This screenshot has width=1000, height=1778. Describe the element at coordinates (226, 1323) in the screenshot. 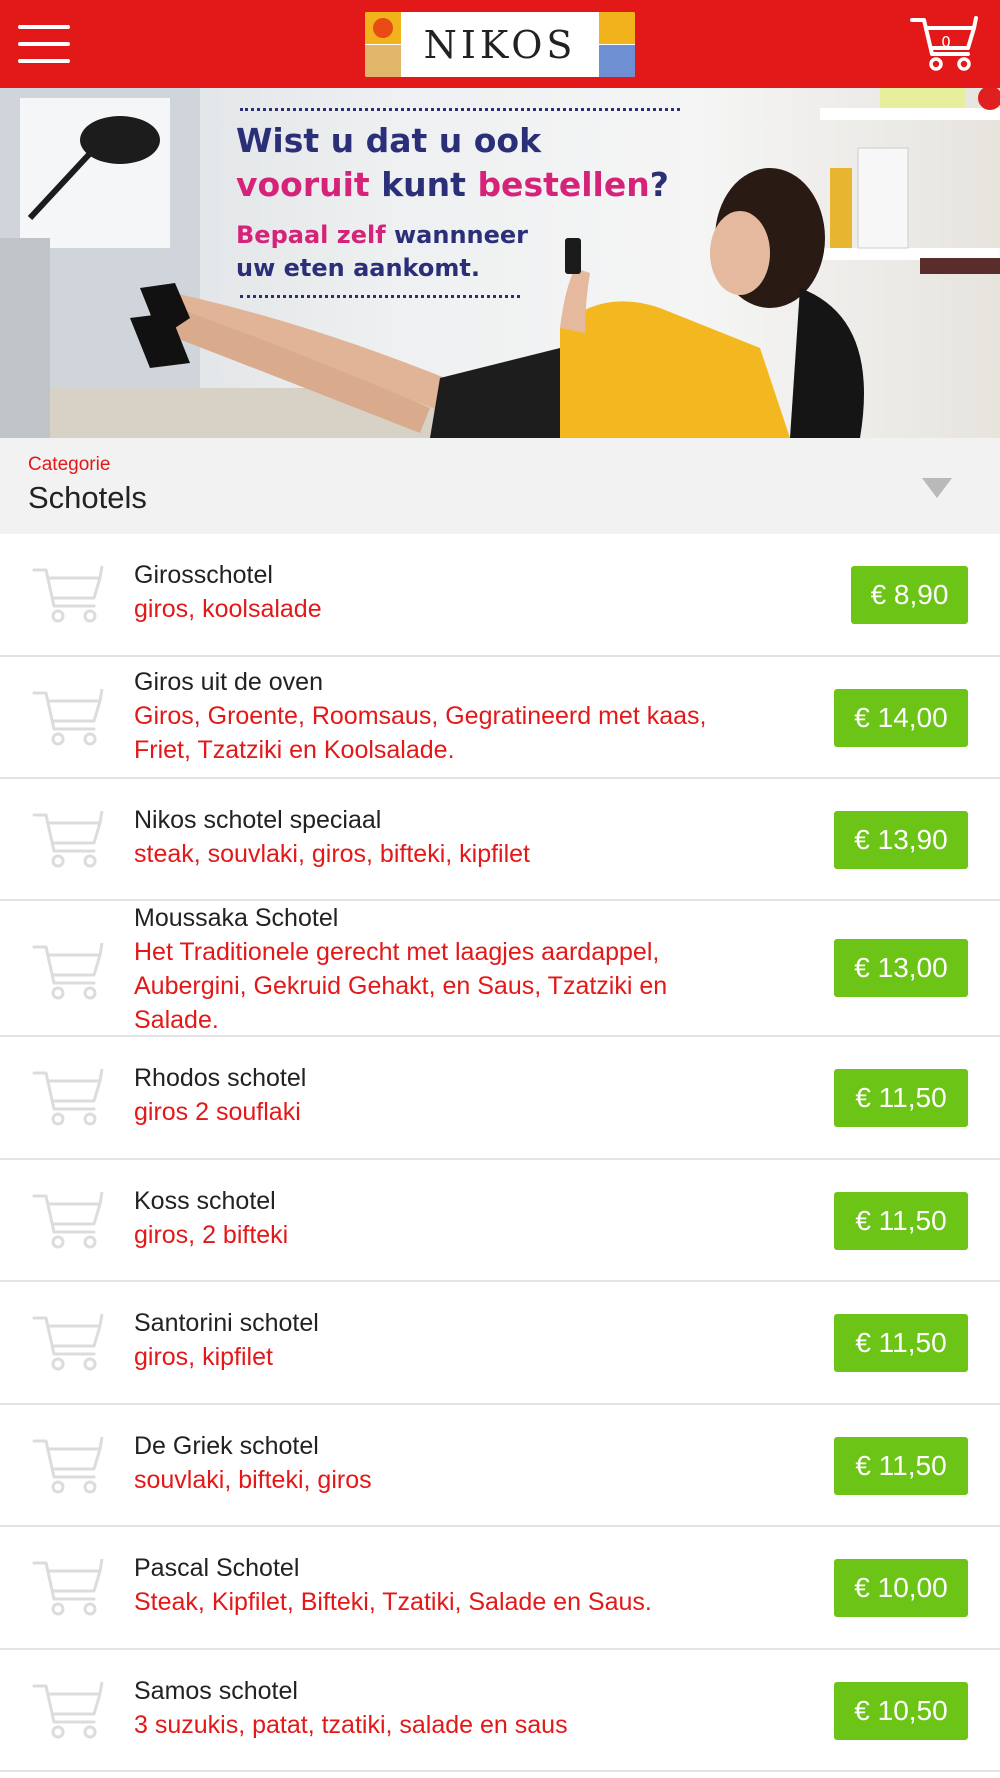

I see `product-name: Santorini schotel` at that location.